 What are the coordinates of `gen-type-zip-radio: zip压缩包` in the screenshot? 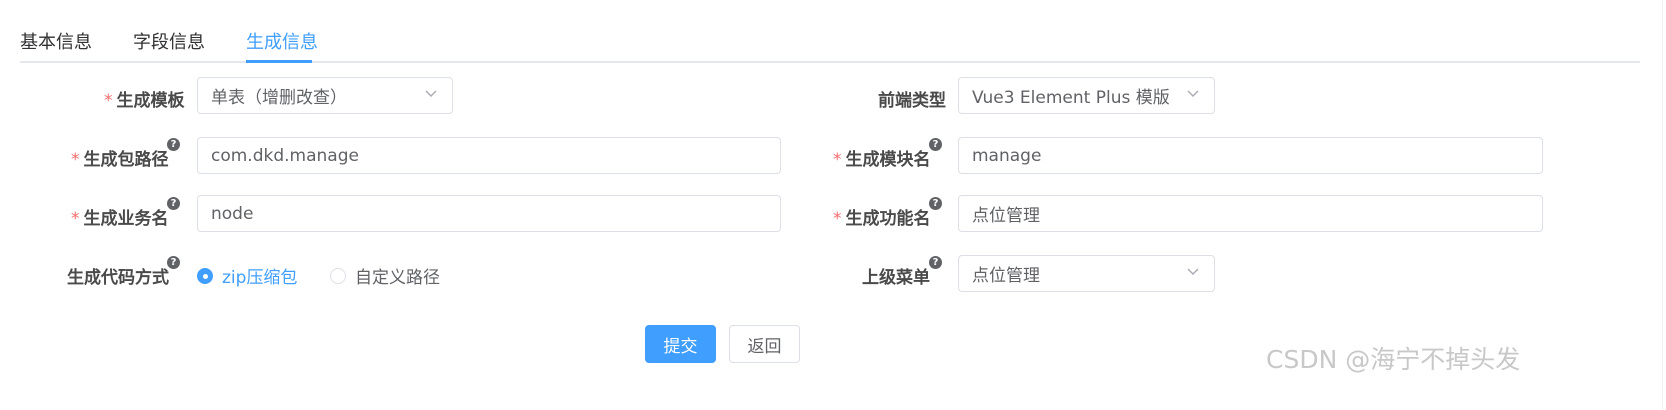 It's located at (247, 275).